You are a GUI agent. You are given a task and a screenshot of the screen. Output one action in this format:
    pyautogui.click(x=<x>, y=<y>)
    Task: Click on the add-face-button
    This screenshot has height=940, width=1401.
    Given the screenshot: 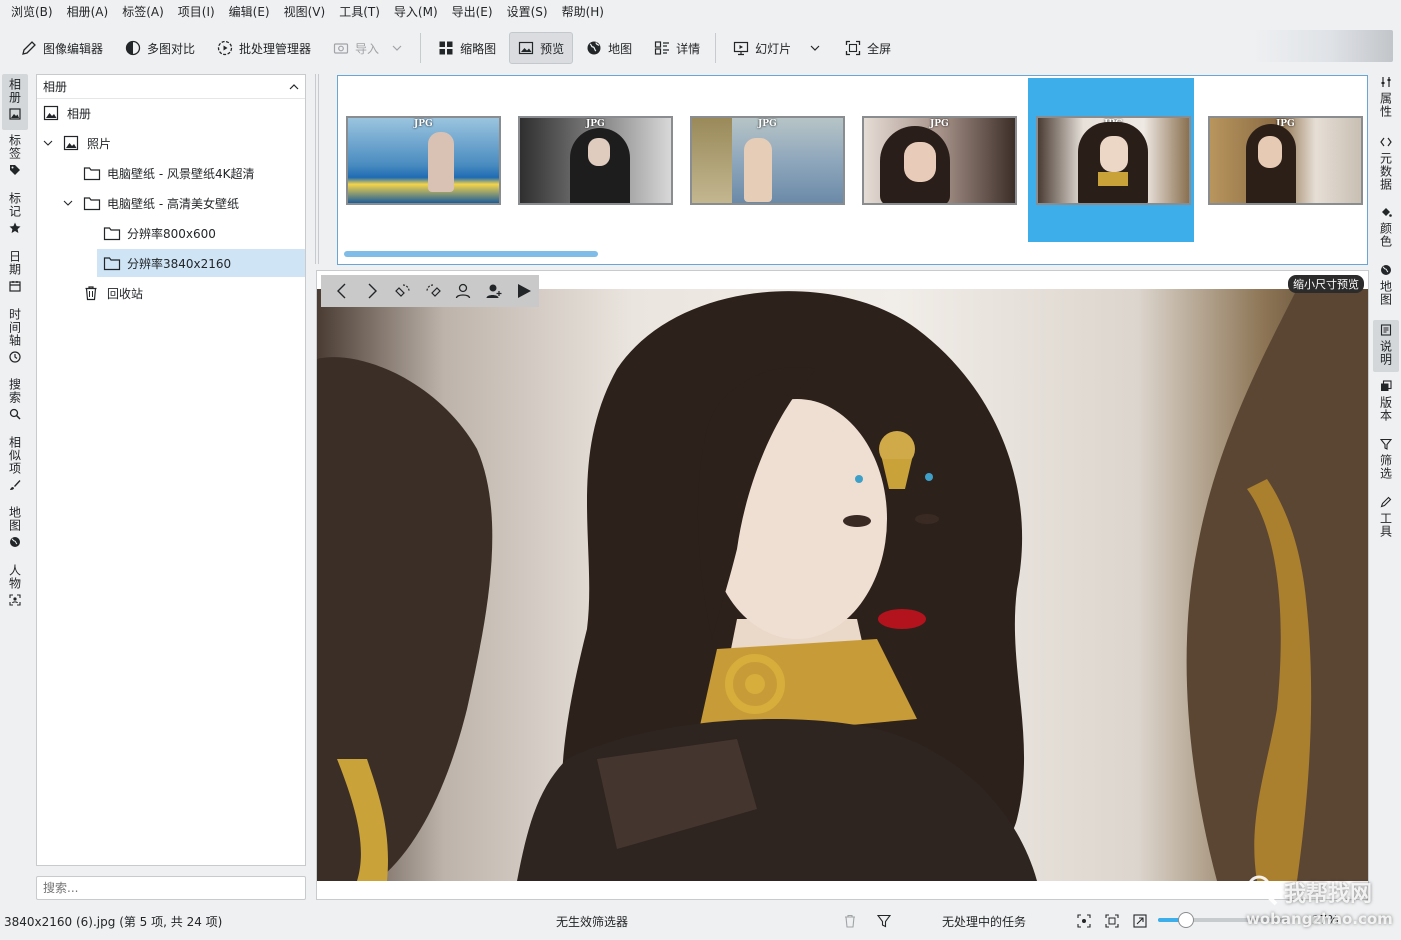 What is the action you would take?
    pyautogui.click(x=493, y=291)
    